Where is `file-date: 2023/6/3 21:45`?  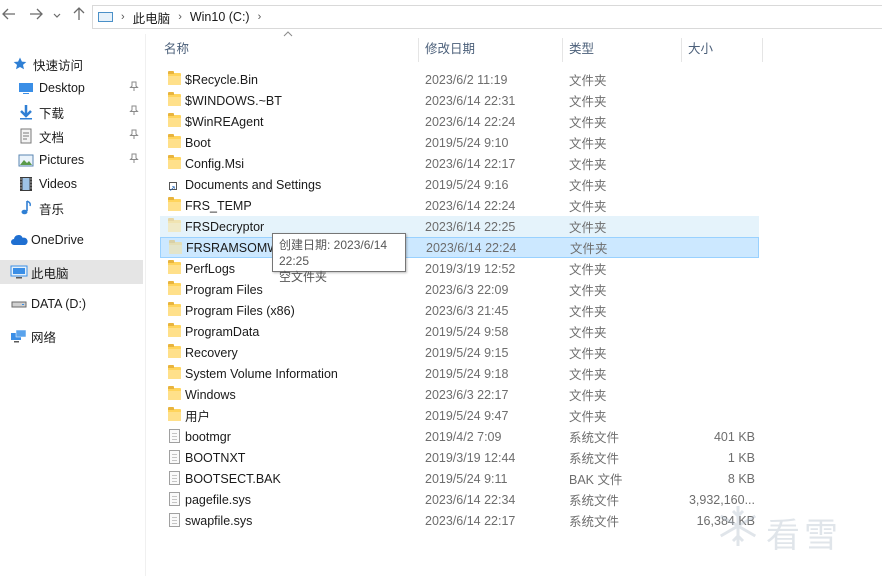 file-date: 2023/6/3 21:45 is located at coordinates (467, 310).